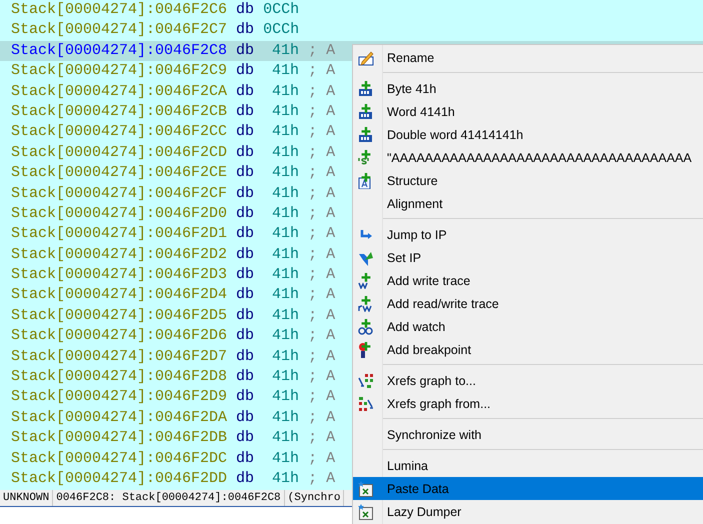  I want to click on menu-item: Synchronize with, so click(528, 434).